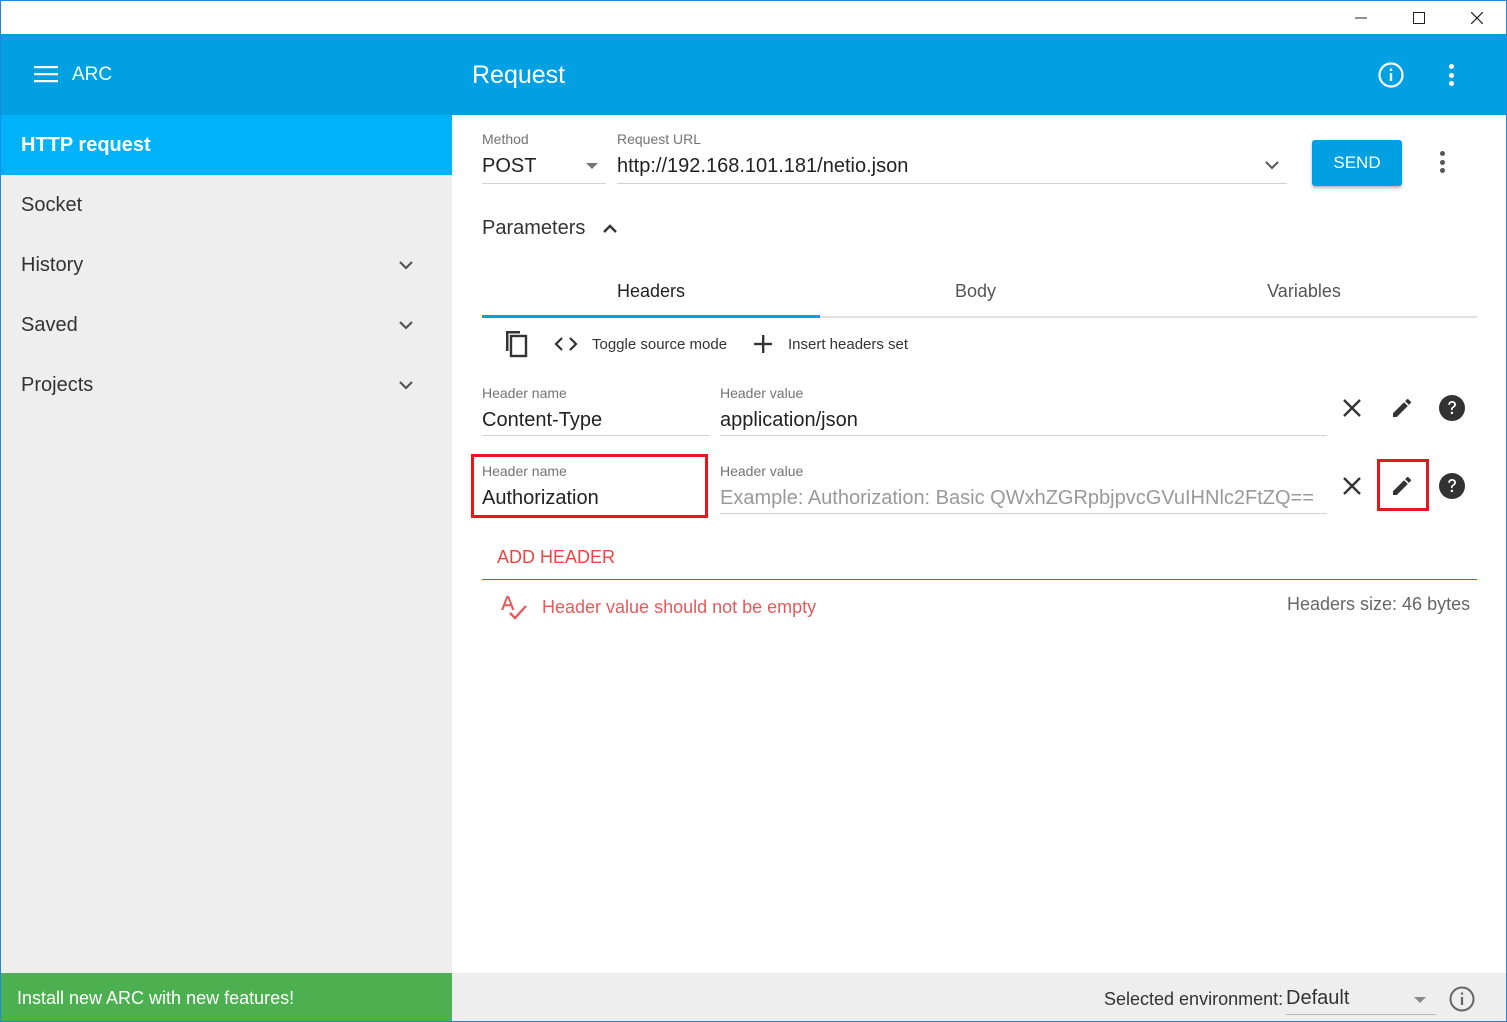 Image resolution: width=1507 pixels, height=1022 pixels. I want to click on url-value: http://192.168.101.181/netio.json, so click(763, 166).